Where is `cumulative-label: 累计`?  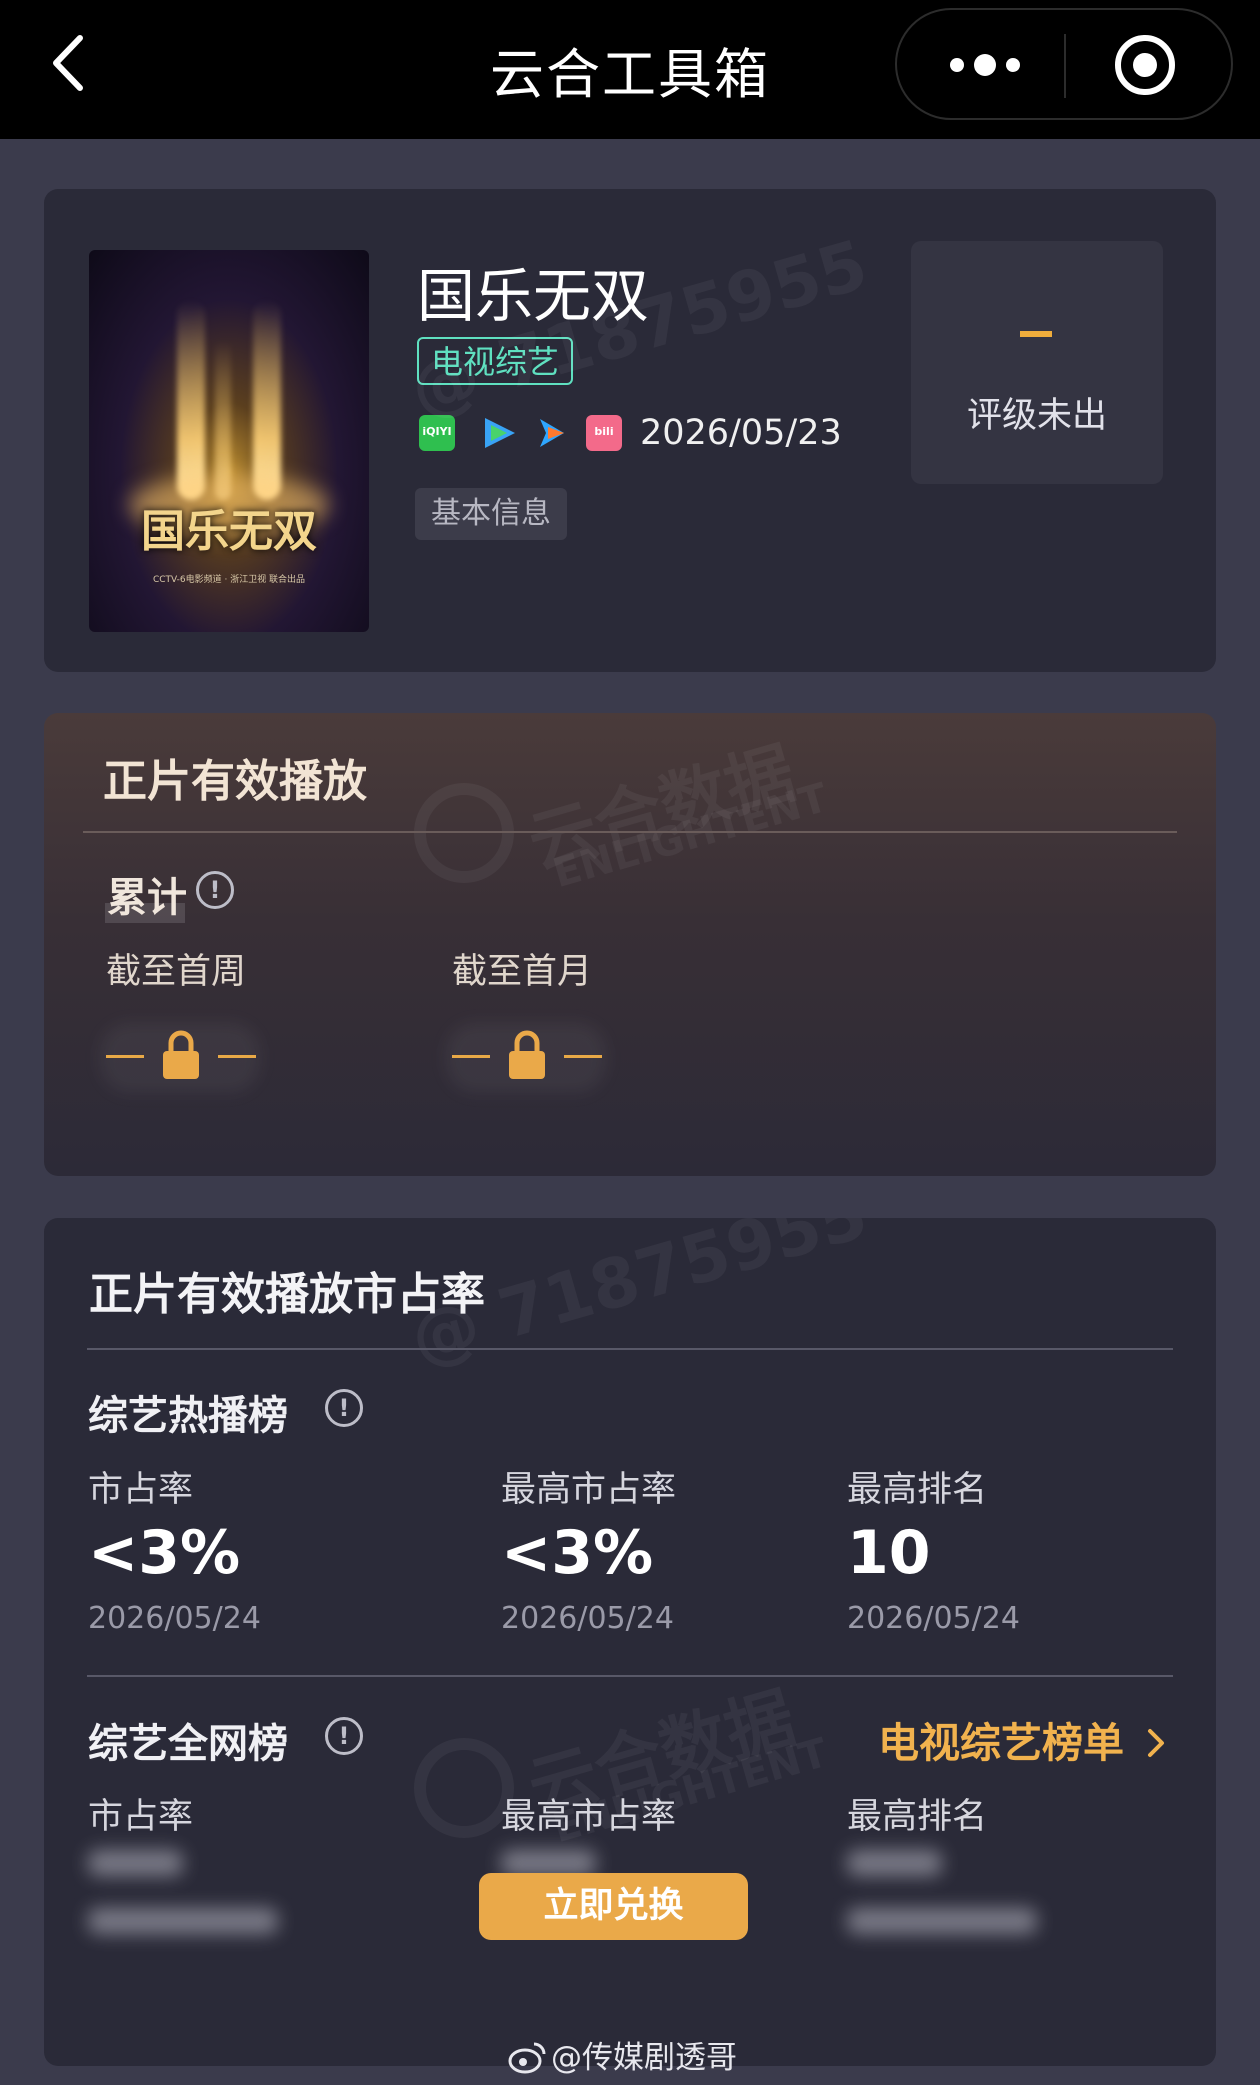 cumulative-label: 累计 is located at coordinates (147, 898).